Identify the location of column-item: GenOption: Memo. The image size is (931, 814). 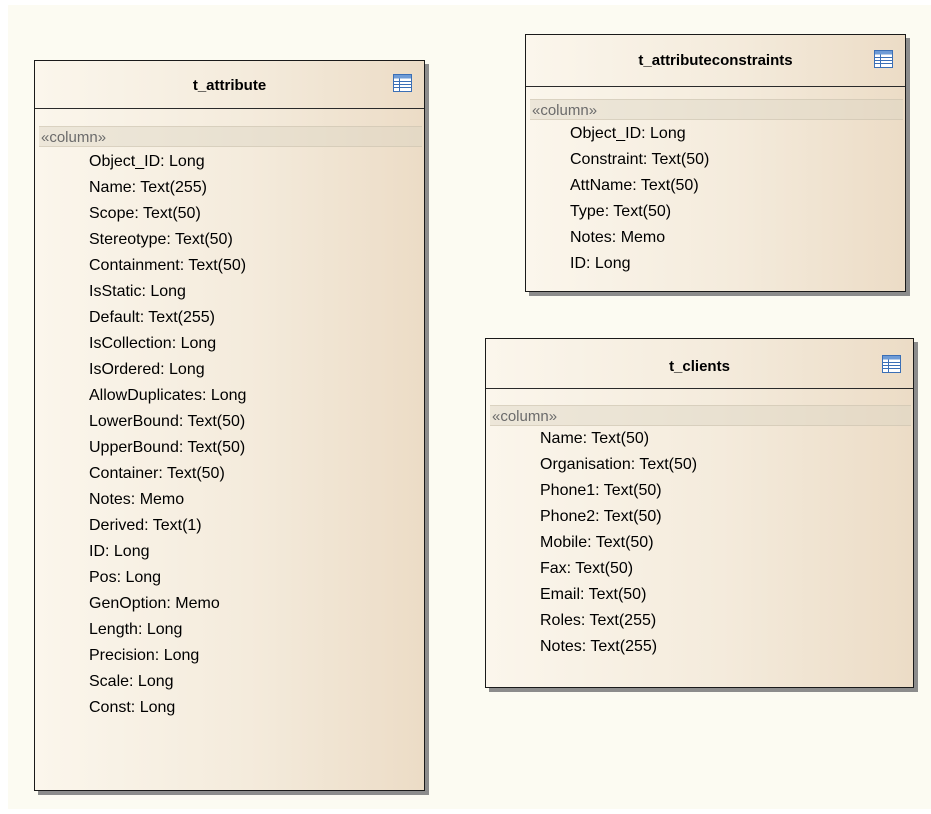
(256, 604).